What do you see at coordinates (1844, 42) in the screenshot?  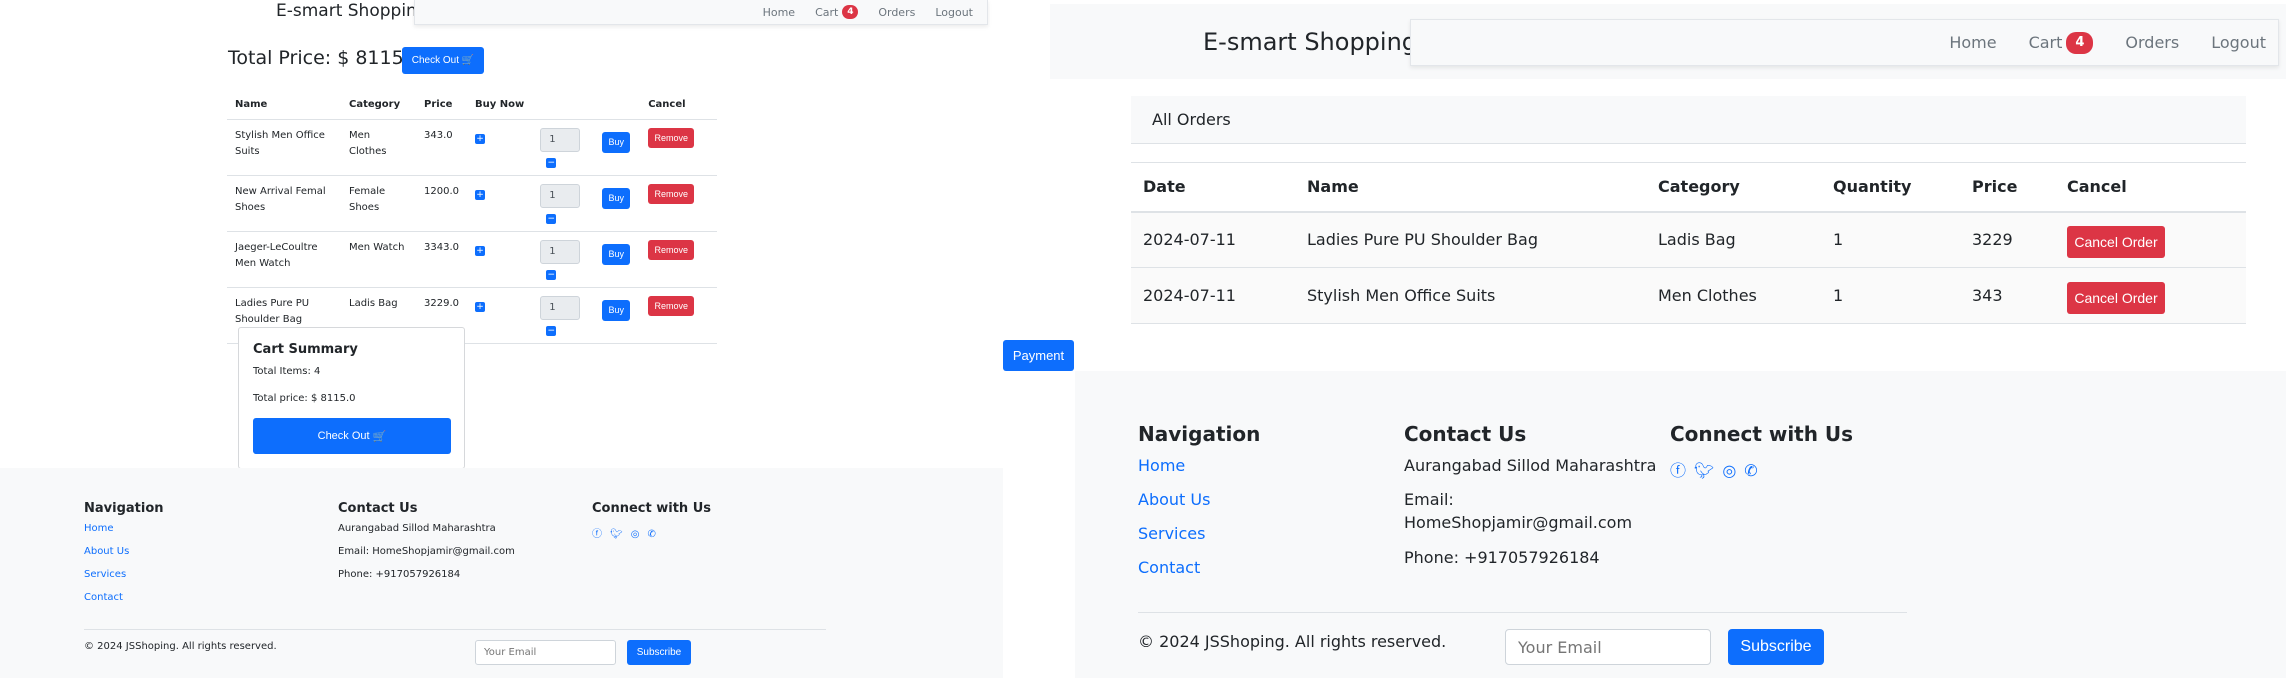 I see `navbar: Home Cart 4 Orders Logout` at bounding box center [1844, 42].